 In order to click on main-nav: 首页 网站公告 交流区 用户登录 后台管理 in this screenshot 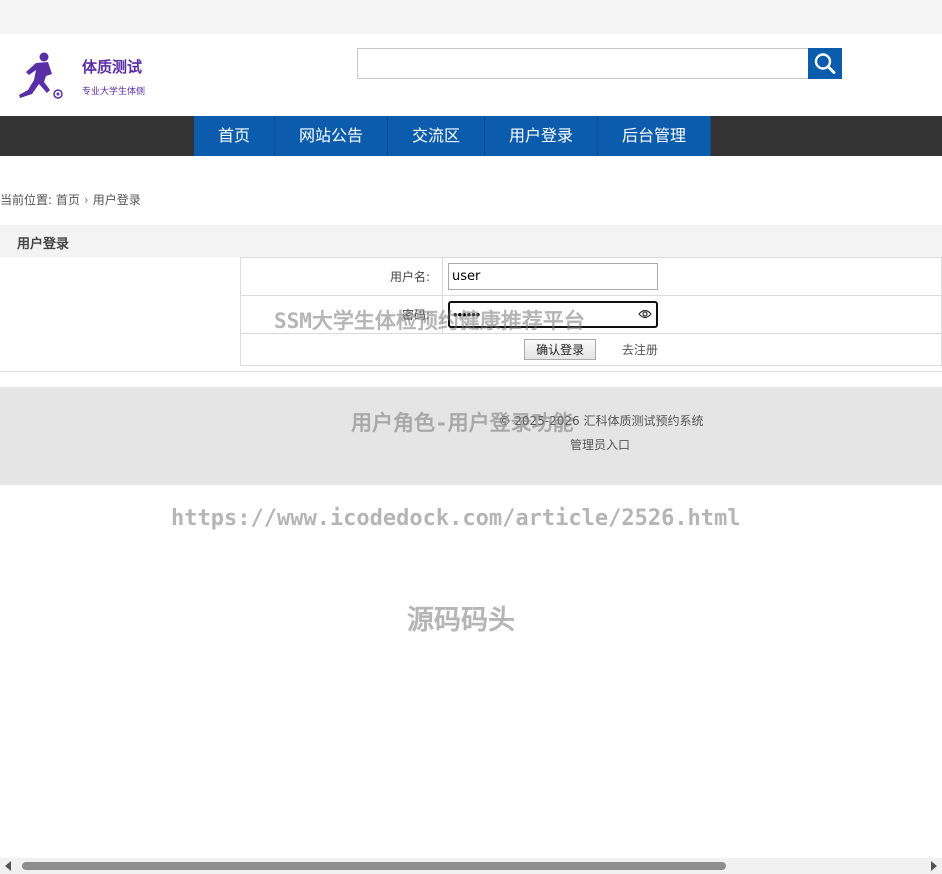, I will do `click(471, 136)`.